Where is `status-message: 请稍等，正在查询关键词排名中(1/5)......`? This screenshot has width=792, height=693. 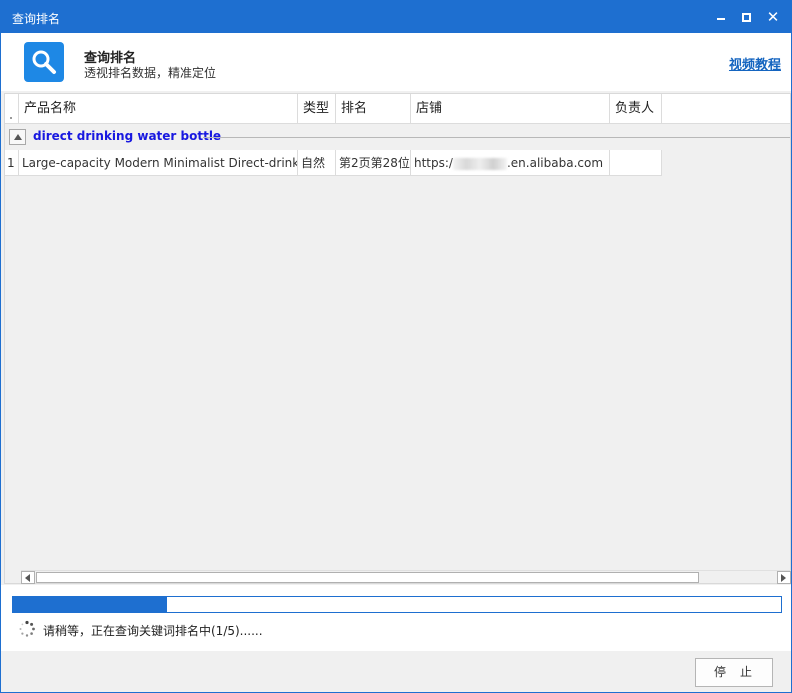 status-message: 请稍等，正在查询关键词排名中(1/5)...... is located at coordinates (153, 631).